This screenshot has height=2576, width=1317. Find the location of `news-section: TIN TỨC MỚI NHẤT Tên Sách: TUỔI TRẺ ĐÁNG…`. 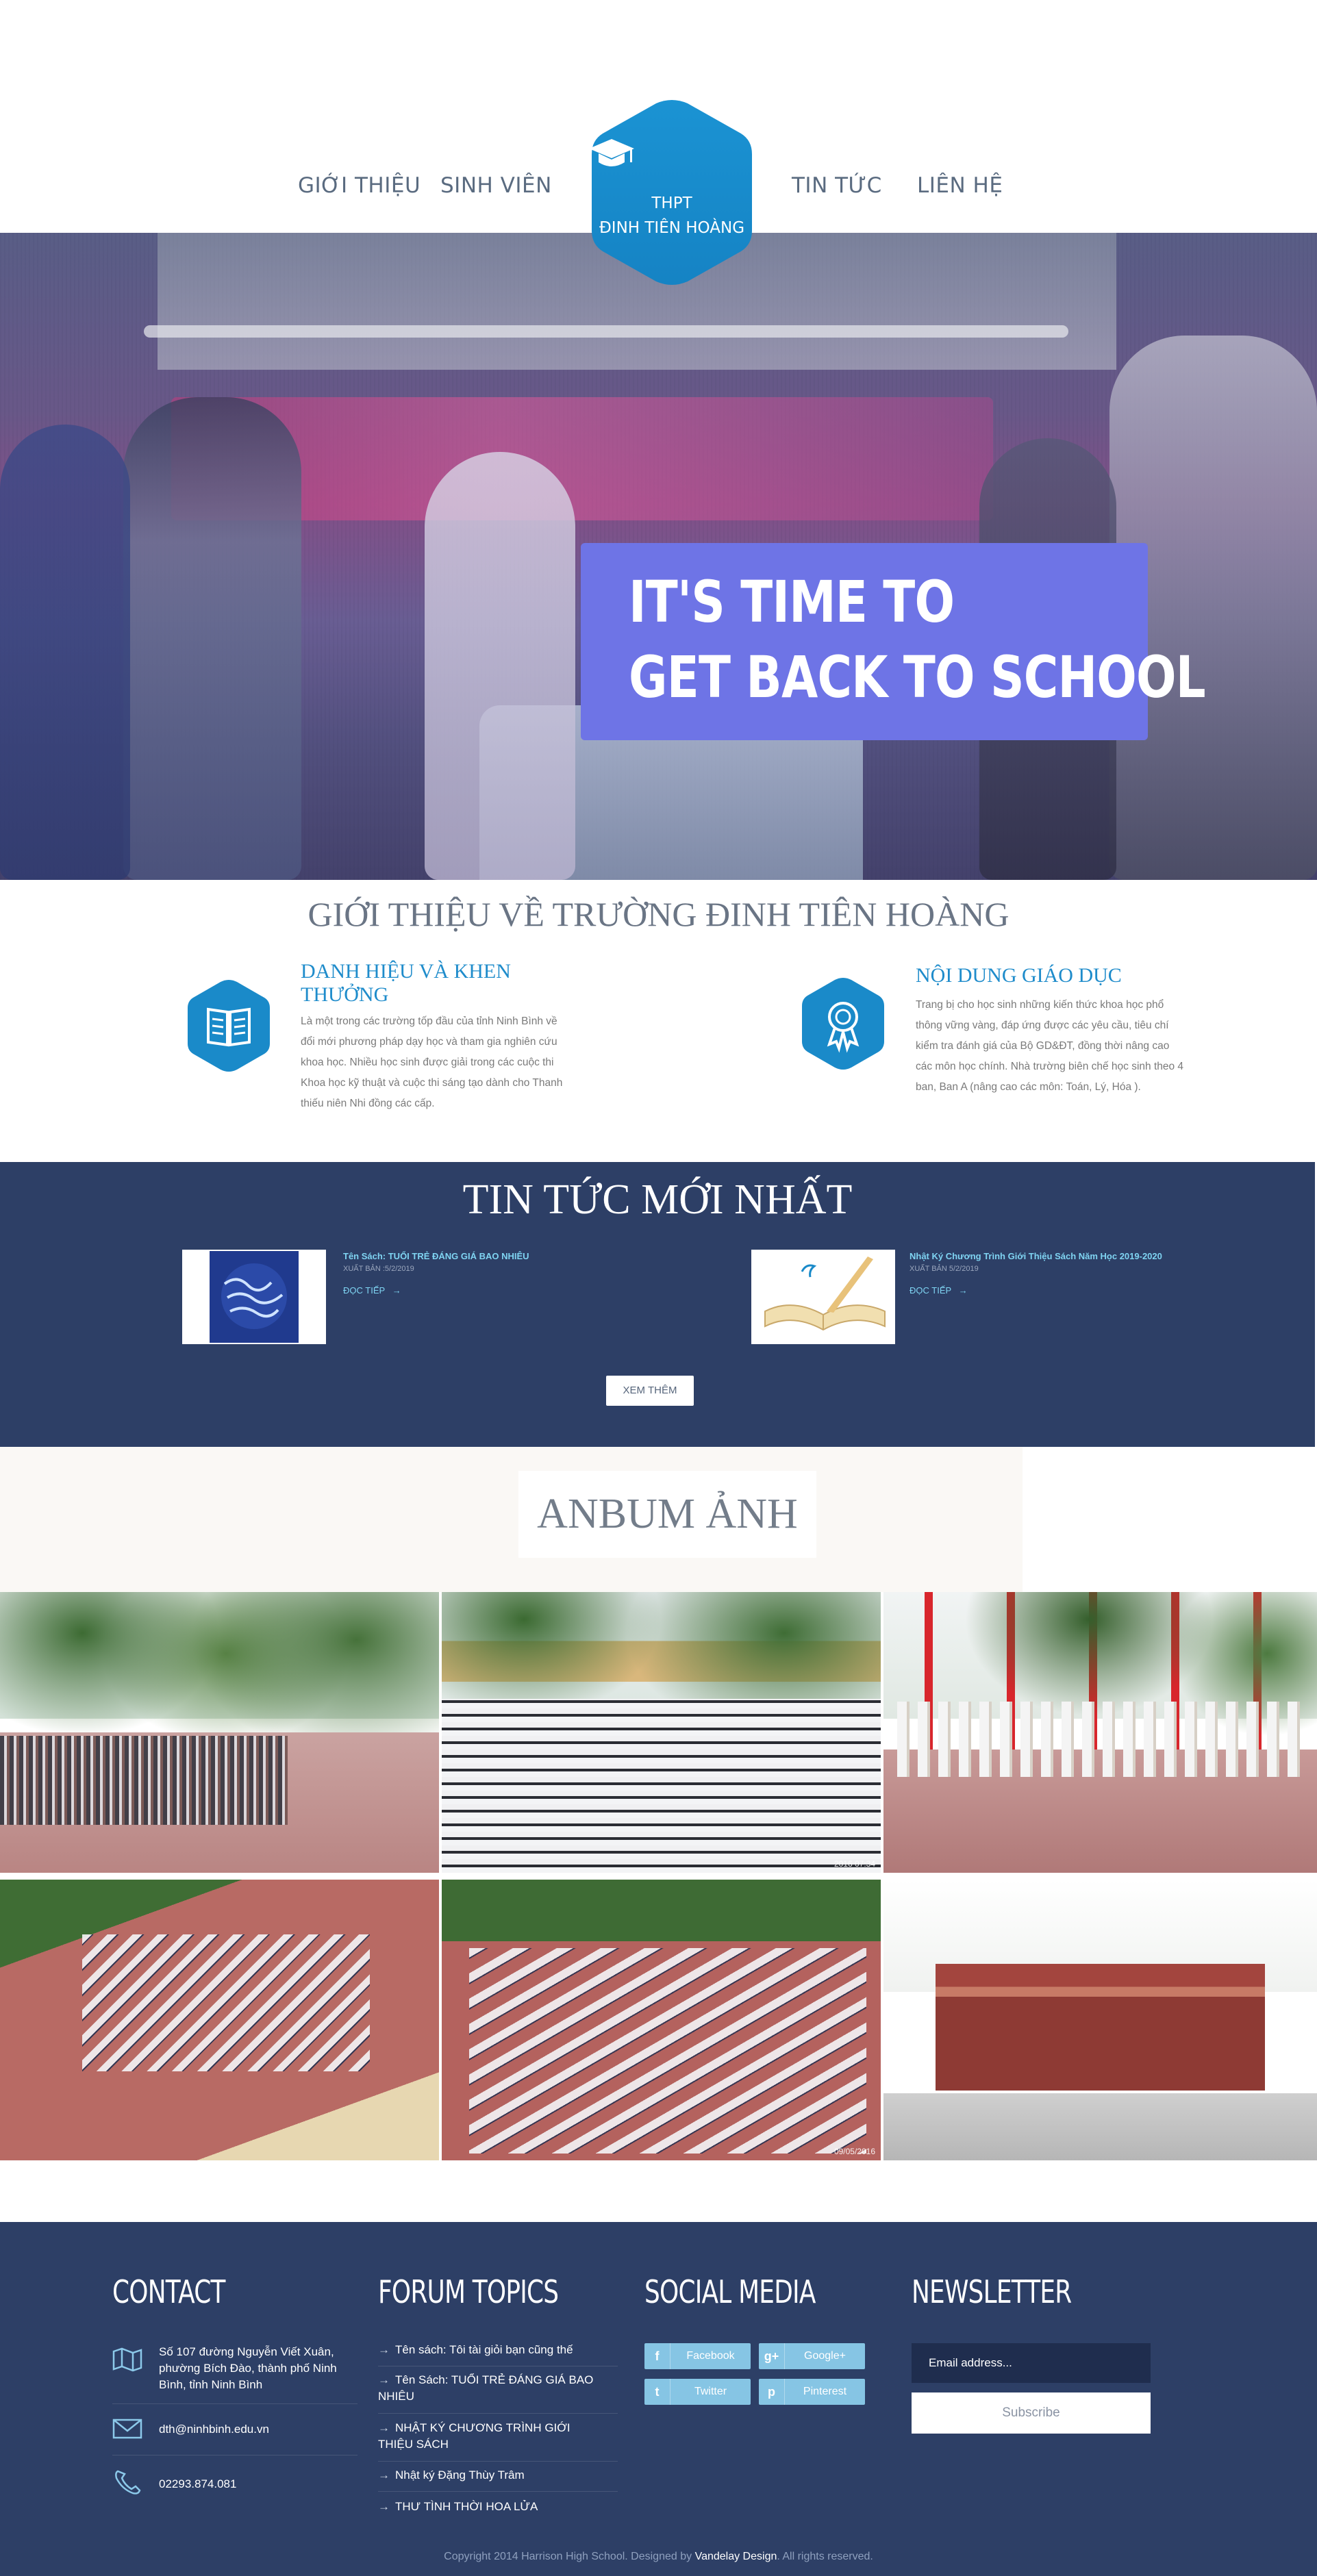

news-section: TIN TỨC MỚI NHẤT Tên Sách: TUỔI TRẺ ĐÁNG… is located at coordinates (657, 1304).